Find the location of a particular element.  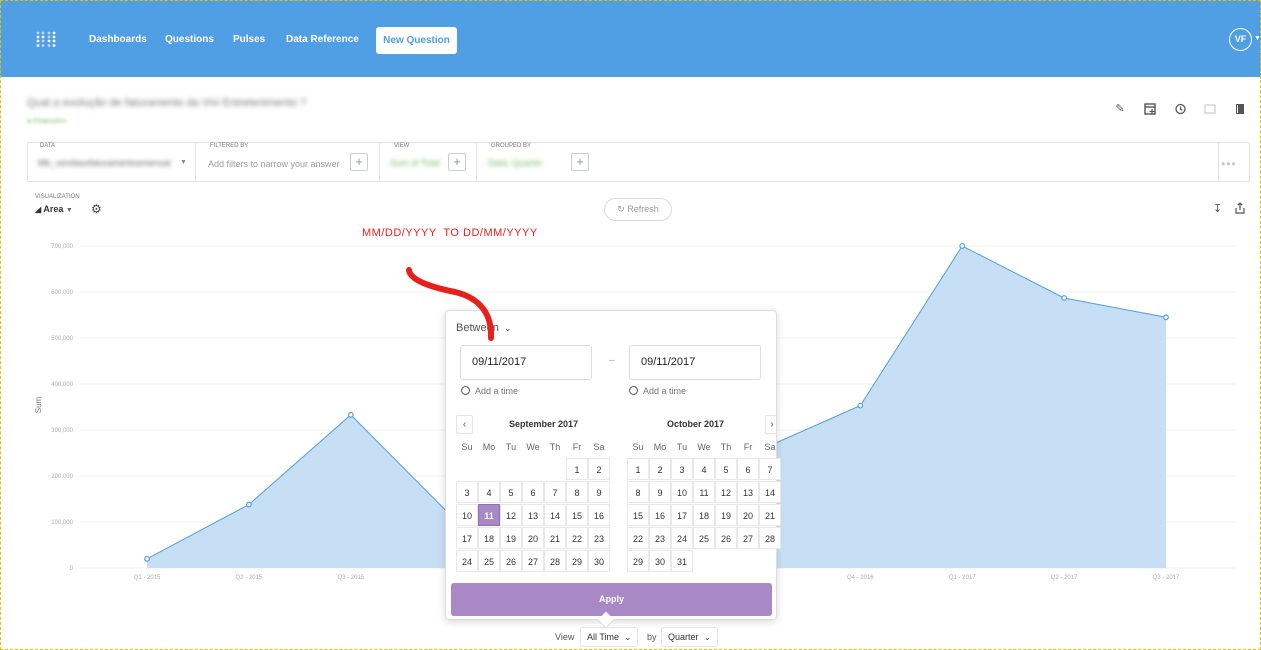

view-section: VIEW Sum of Total + is located at coordinates (428, 162).